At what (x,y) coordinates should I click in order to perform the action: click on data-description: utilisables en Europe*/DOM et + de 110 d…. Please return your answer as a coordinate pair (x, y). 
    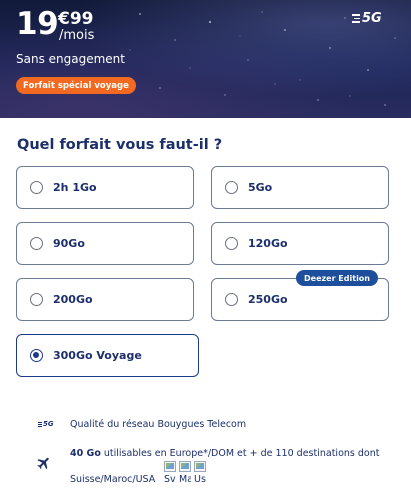
    Looking at the image, I should click on (240, 453).